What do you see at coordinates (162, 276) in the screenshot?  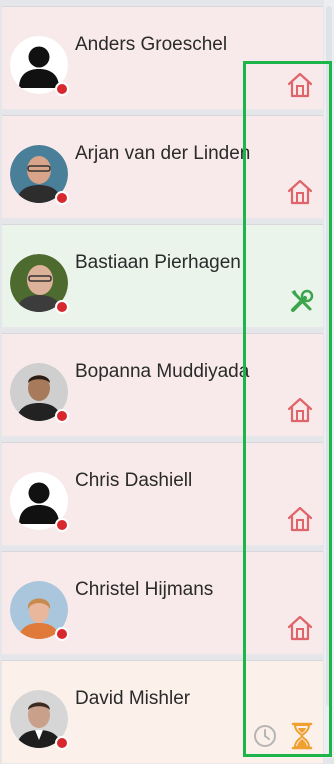 I see `contact-card-bastiaan-pierhagen: Bastiaan Pierhagen` at bounding box center [162, 276].